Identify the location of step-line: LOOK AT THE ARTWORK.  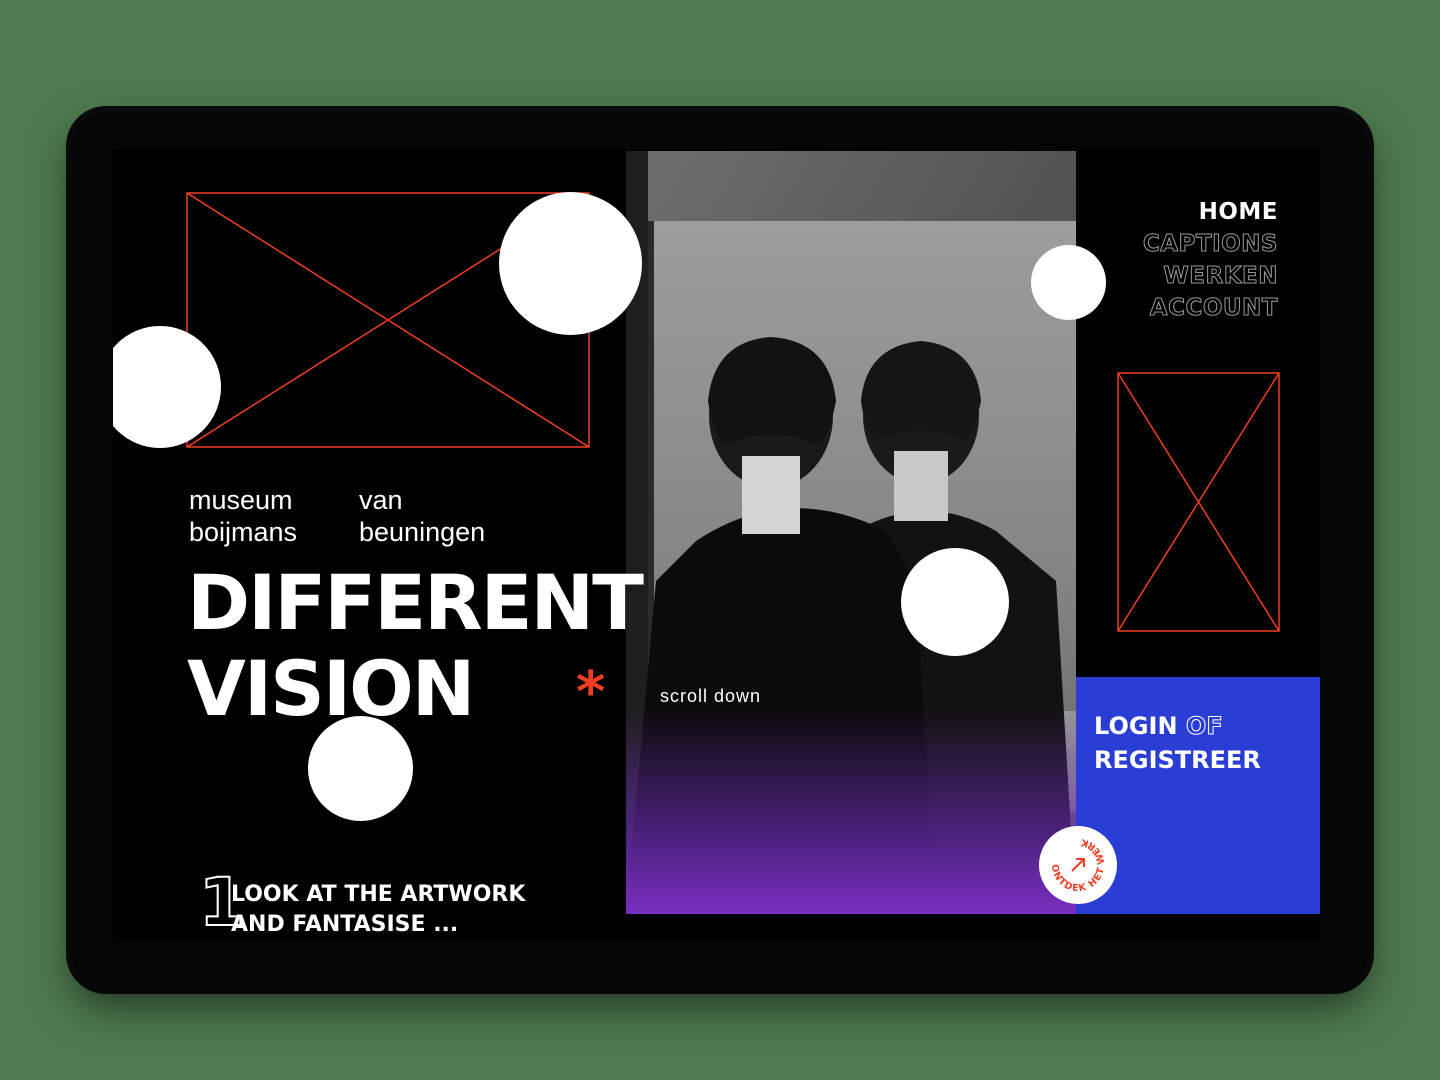
(378, 894).